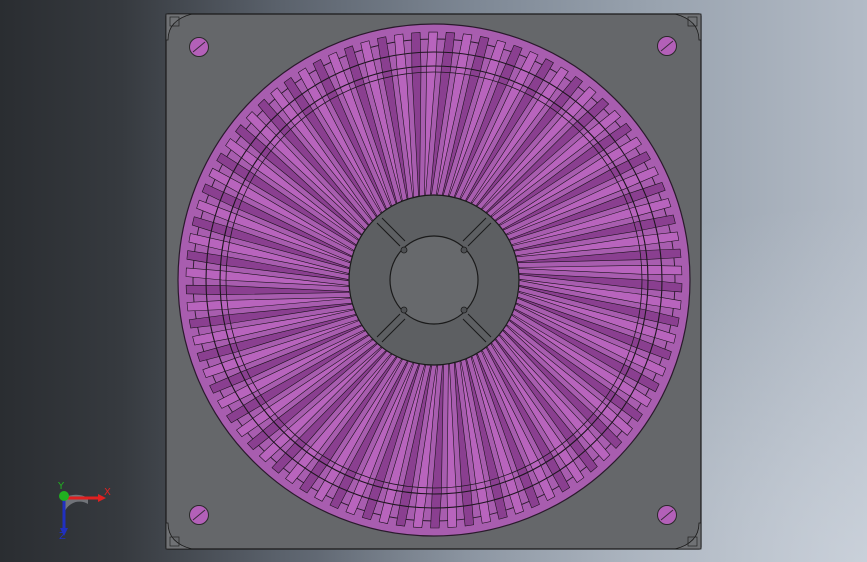  Describe the element at coordinates (199, 47) in the screenshot. I see `mounting-hole-top-left` at that location.